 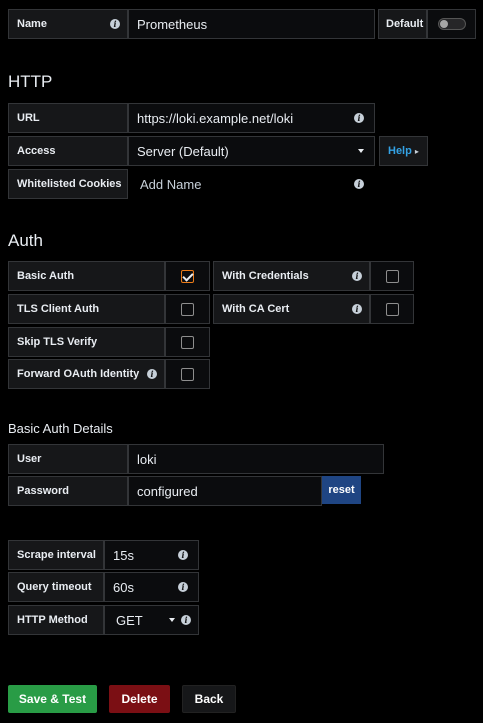 I want to click on back-button: Back, so click(x=209, y=699).